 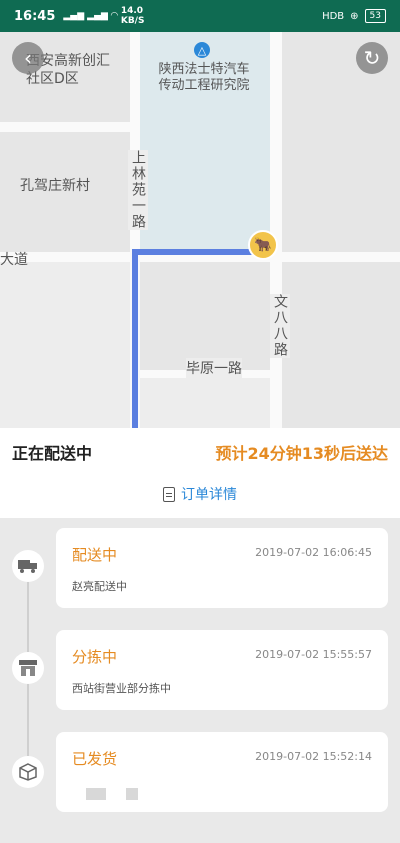 What do you see at coordinates (28, 566) in the screenshot?
I see `truck-icon` at bounding box center [28, 566].